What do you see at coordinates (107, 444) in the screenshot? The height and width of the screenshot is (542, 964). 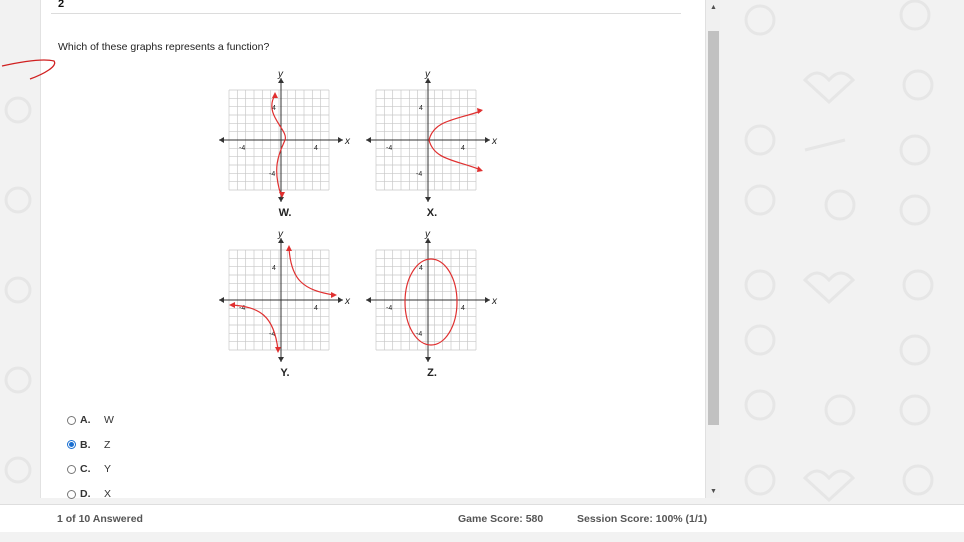 I see `choice-b-text: Z` at bounding box center [107, 444].